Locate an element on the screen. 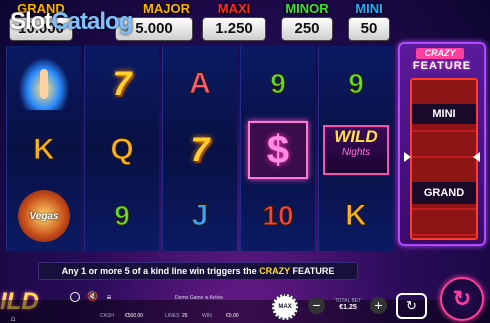 This screenshot has width=490, height=323. gear-icon is located at coordinates (75, 297).